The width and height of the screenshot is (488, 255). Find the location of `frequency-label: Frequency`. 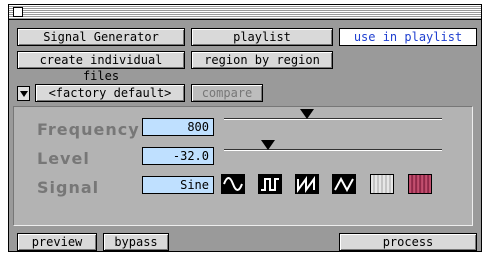

frequency-label: Frequency is located at coordinates (88, 129).